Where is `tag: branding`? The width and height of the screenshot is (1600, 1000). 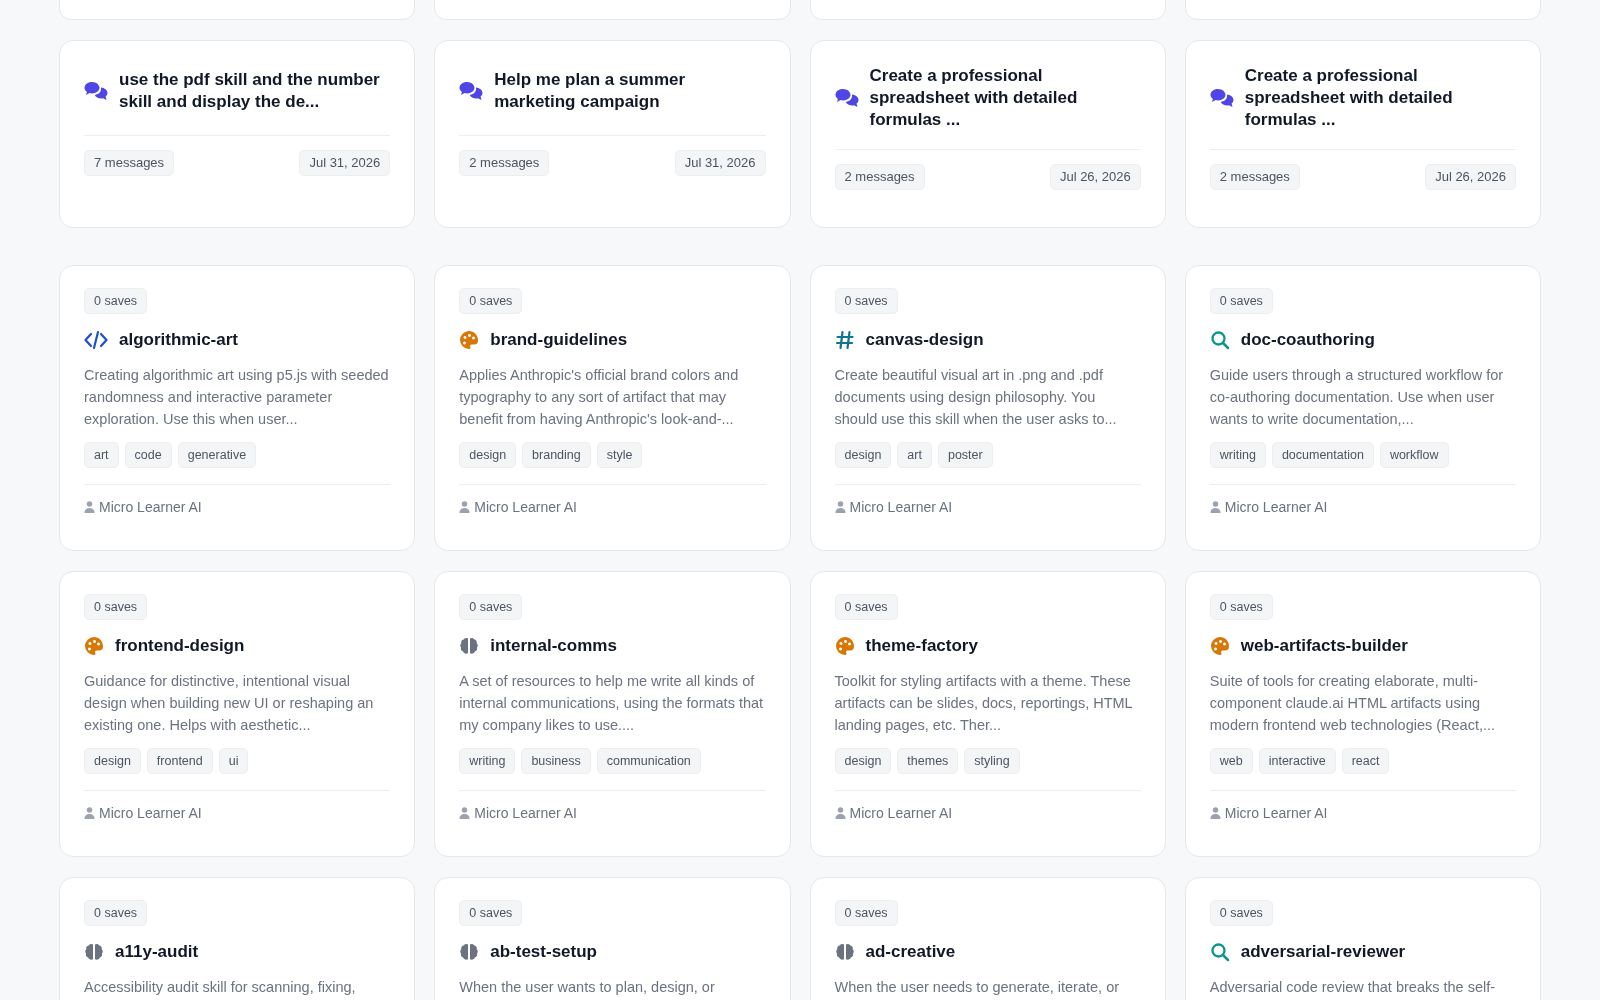 tag: branding is located at coordinates (556, 455).